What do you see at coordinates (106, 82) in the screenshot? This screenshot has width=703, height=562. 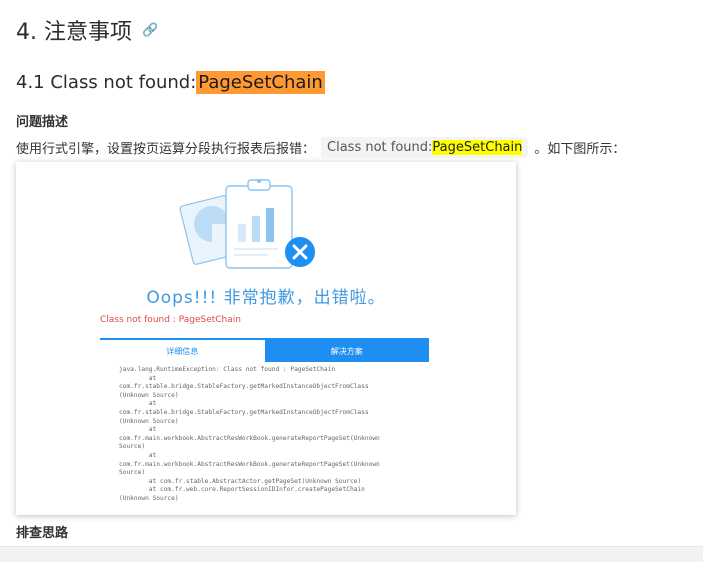 I see `subsection-heading-prefix: 4.1 Class not found:` at bounding box center [106, 82].